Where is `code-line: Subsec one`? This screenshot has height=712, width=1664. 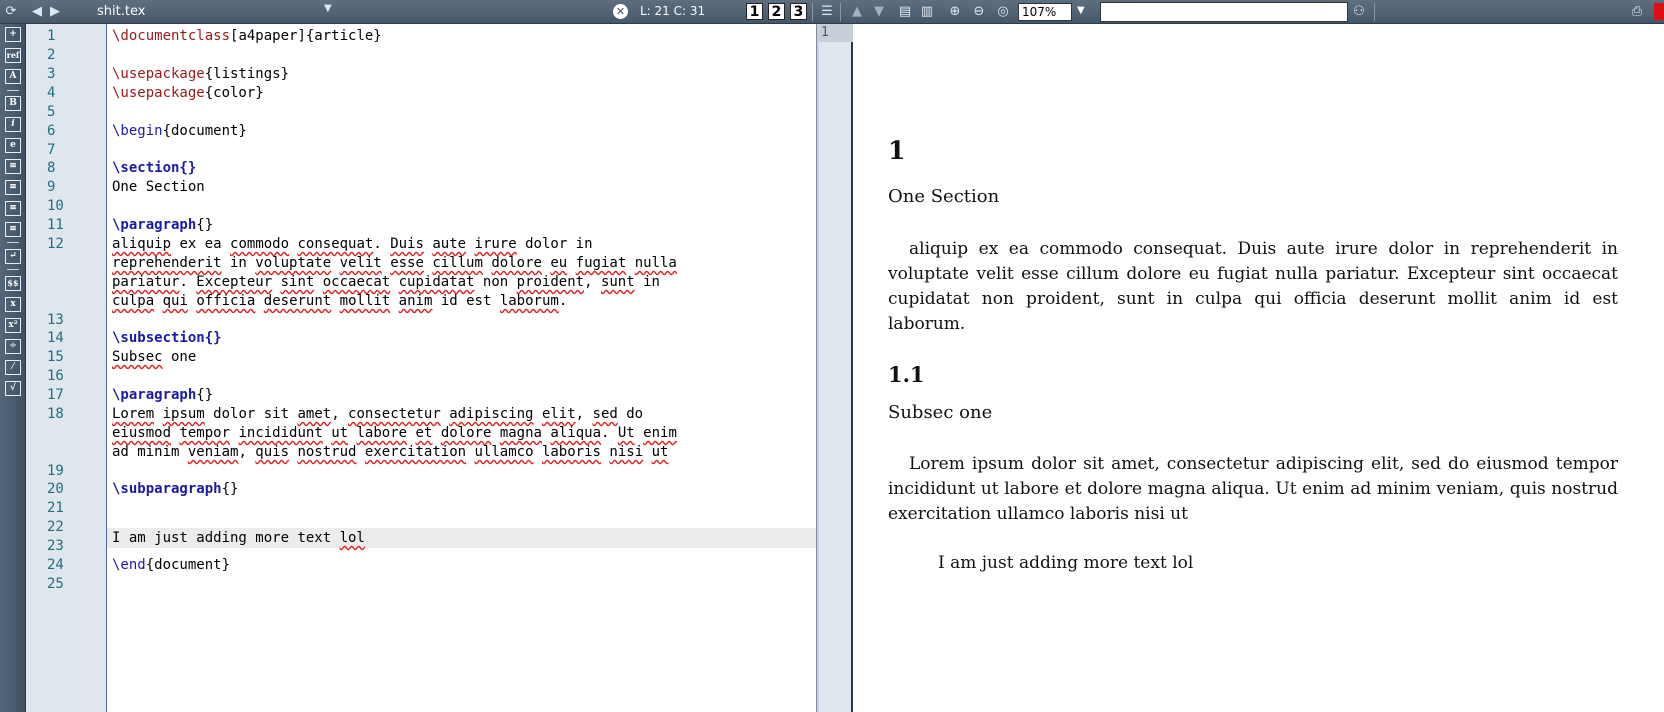 code-line: Subsec one is located at coordinates (154, 357).